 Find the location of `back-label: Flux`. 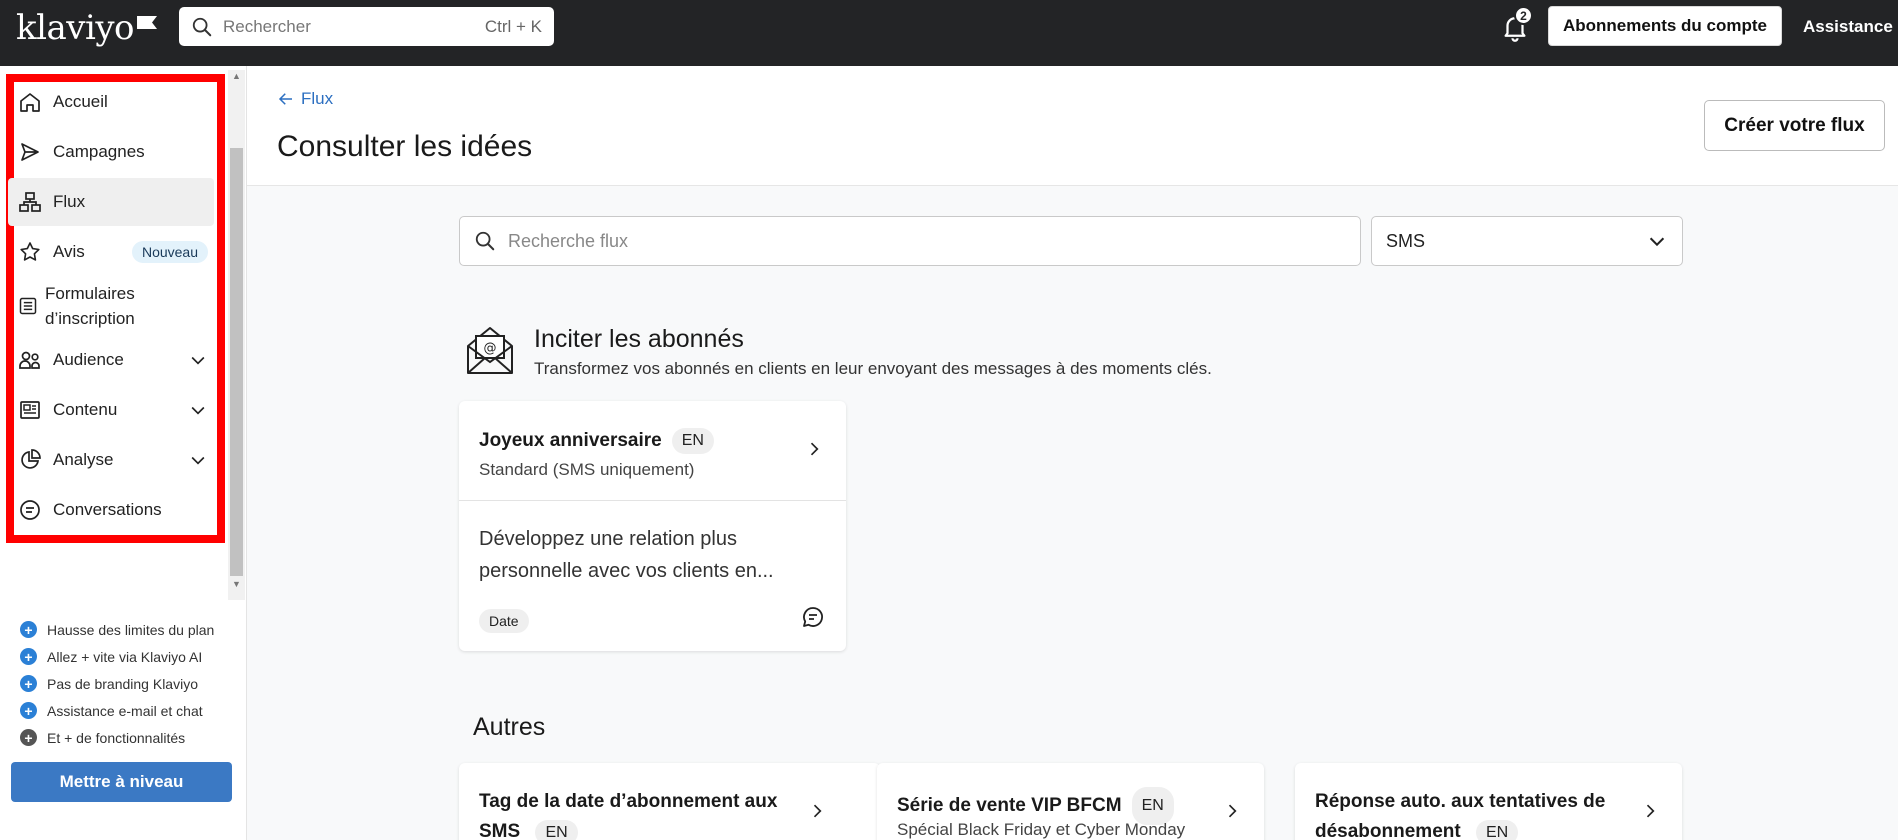

back-label: Flux is located at coordinates (317, 98).